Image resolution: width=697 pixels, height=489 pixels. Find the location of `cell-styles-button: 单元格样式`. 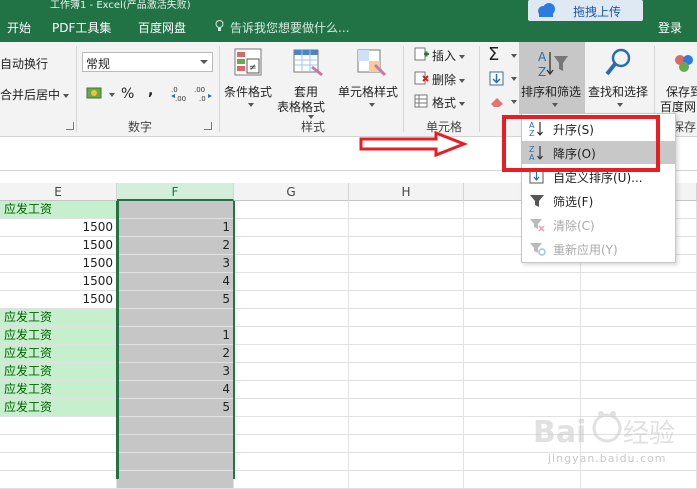

cell-styles-button: 单元格样式 is located at coordinates (368, 91).